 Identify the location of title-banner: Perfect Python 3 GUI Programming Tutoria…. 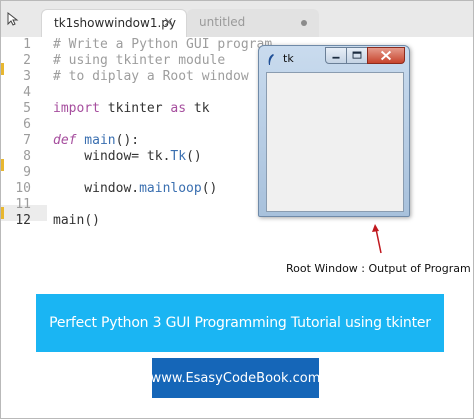
(240, 323).